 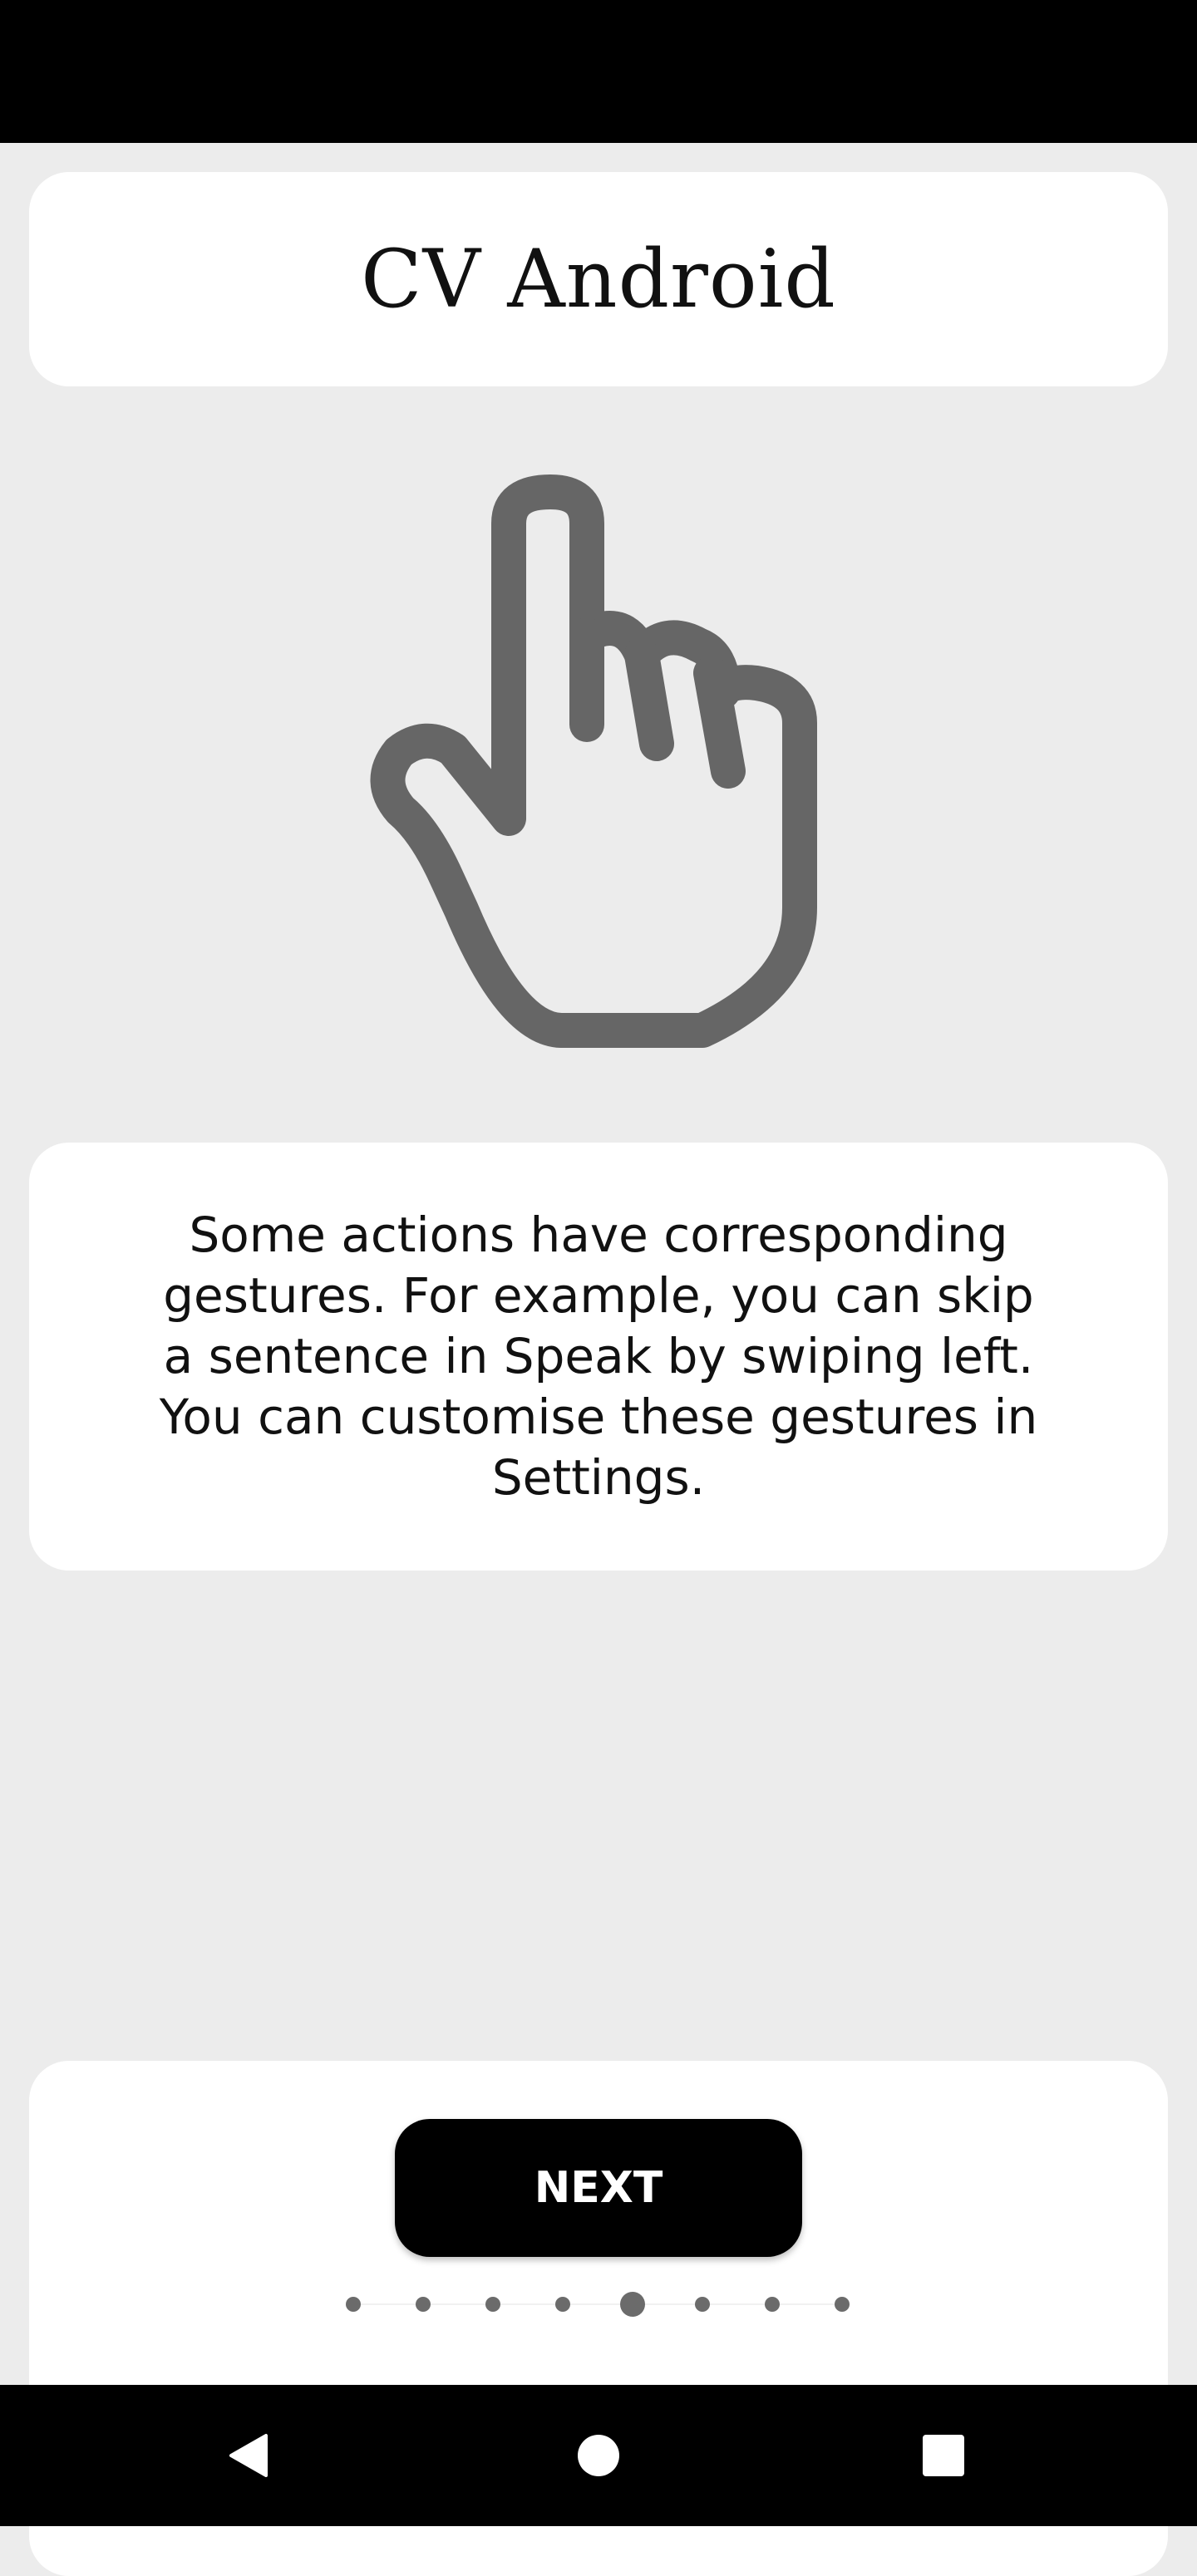 I want to click on app-title: CV Android, so click(x=598, y=279).